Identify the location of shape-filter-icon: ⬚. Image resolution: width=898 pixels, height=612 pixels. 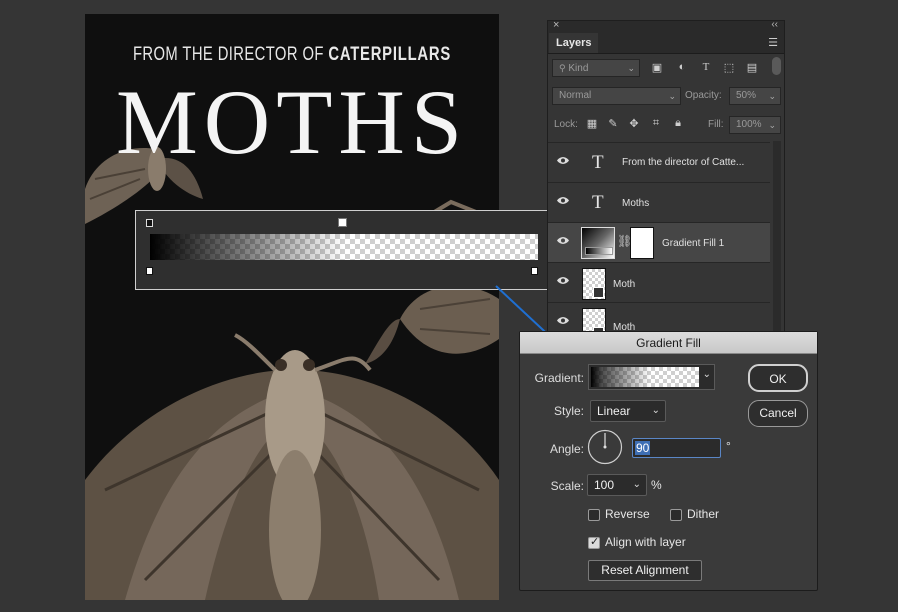
(729, 67).